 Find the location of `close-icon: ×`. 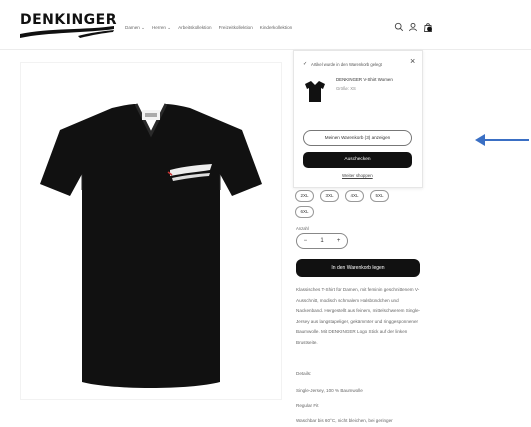

close-icon: × is located at coordinates (412, 61).